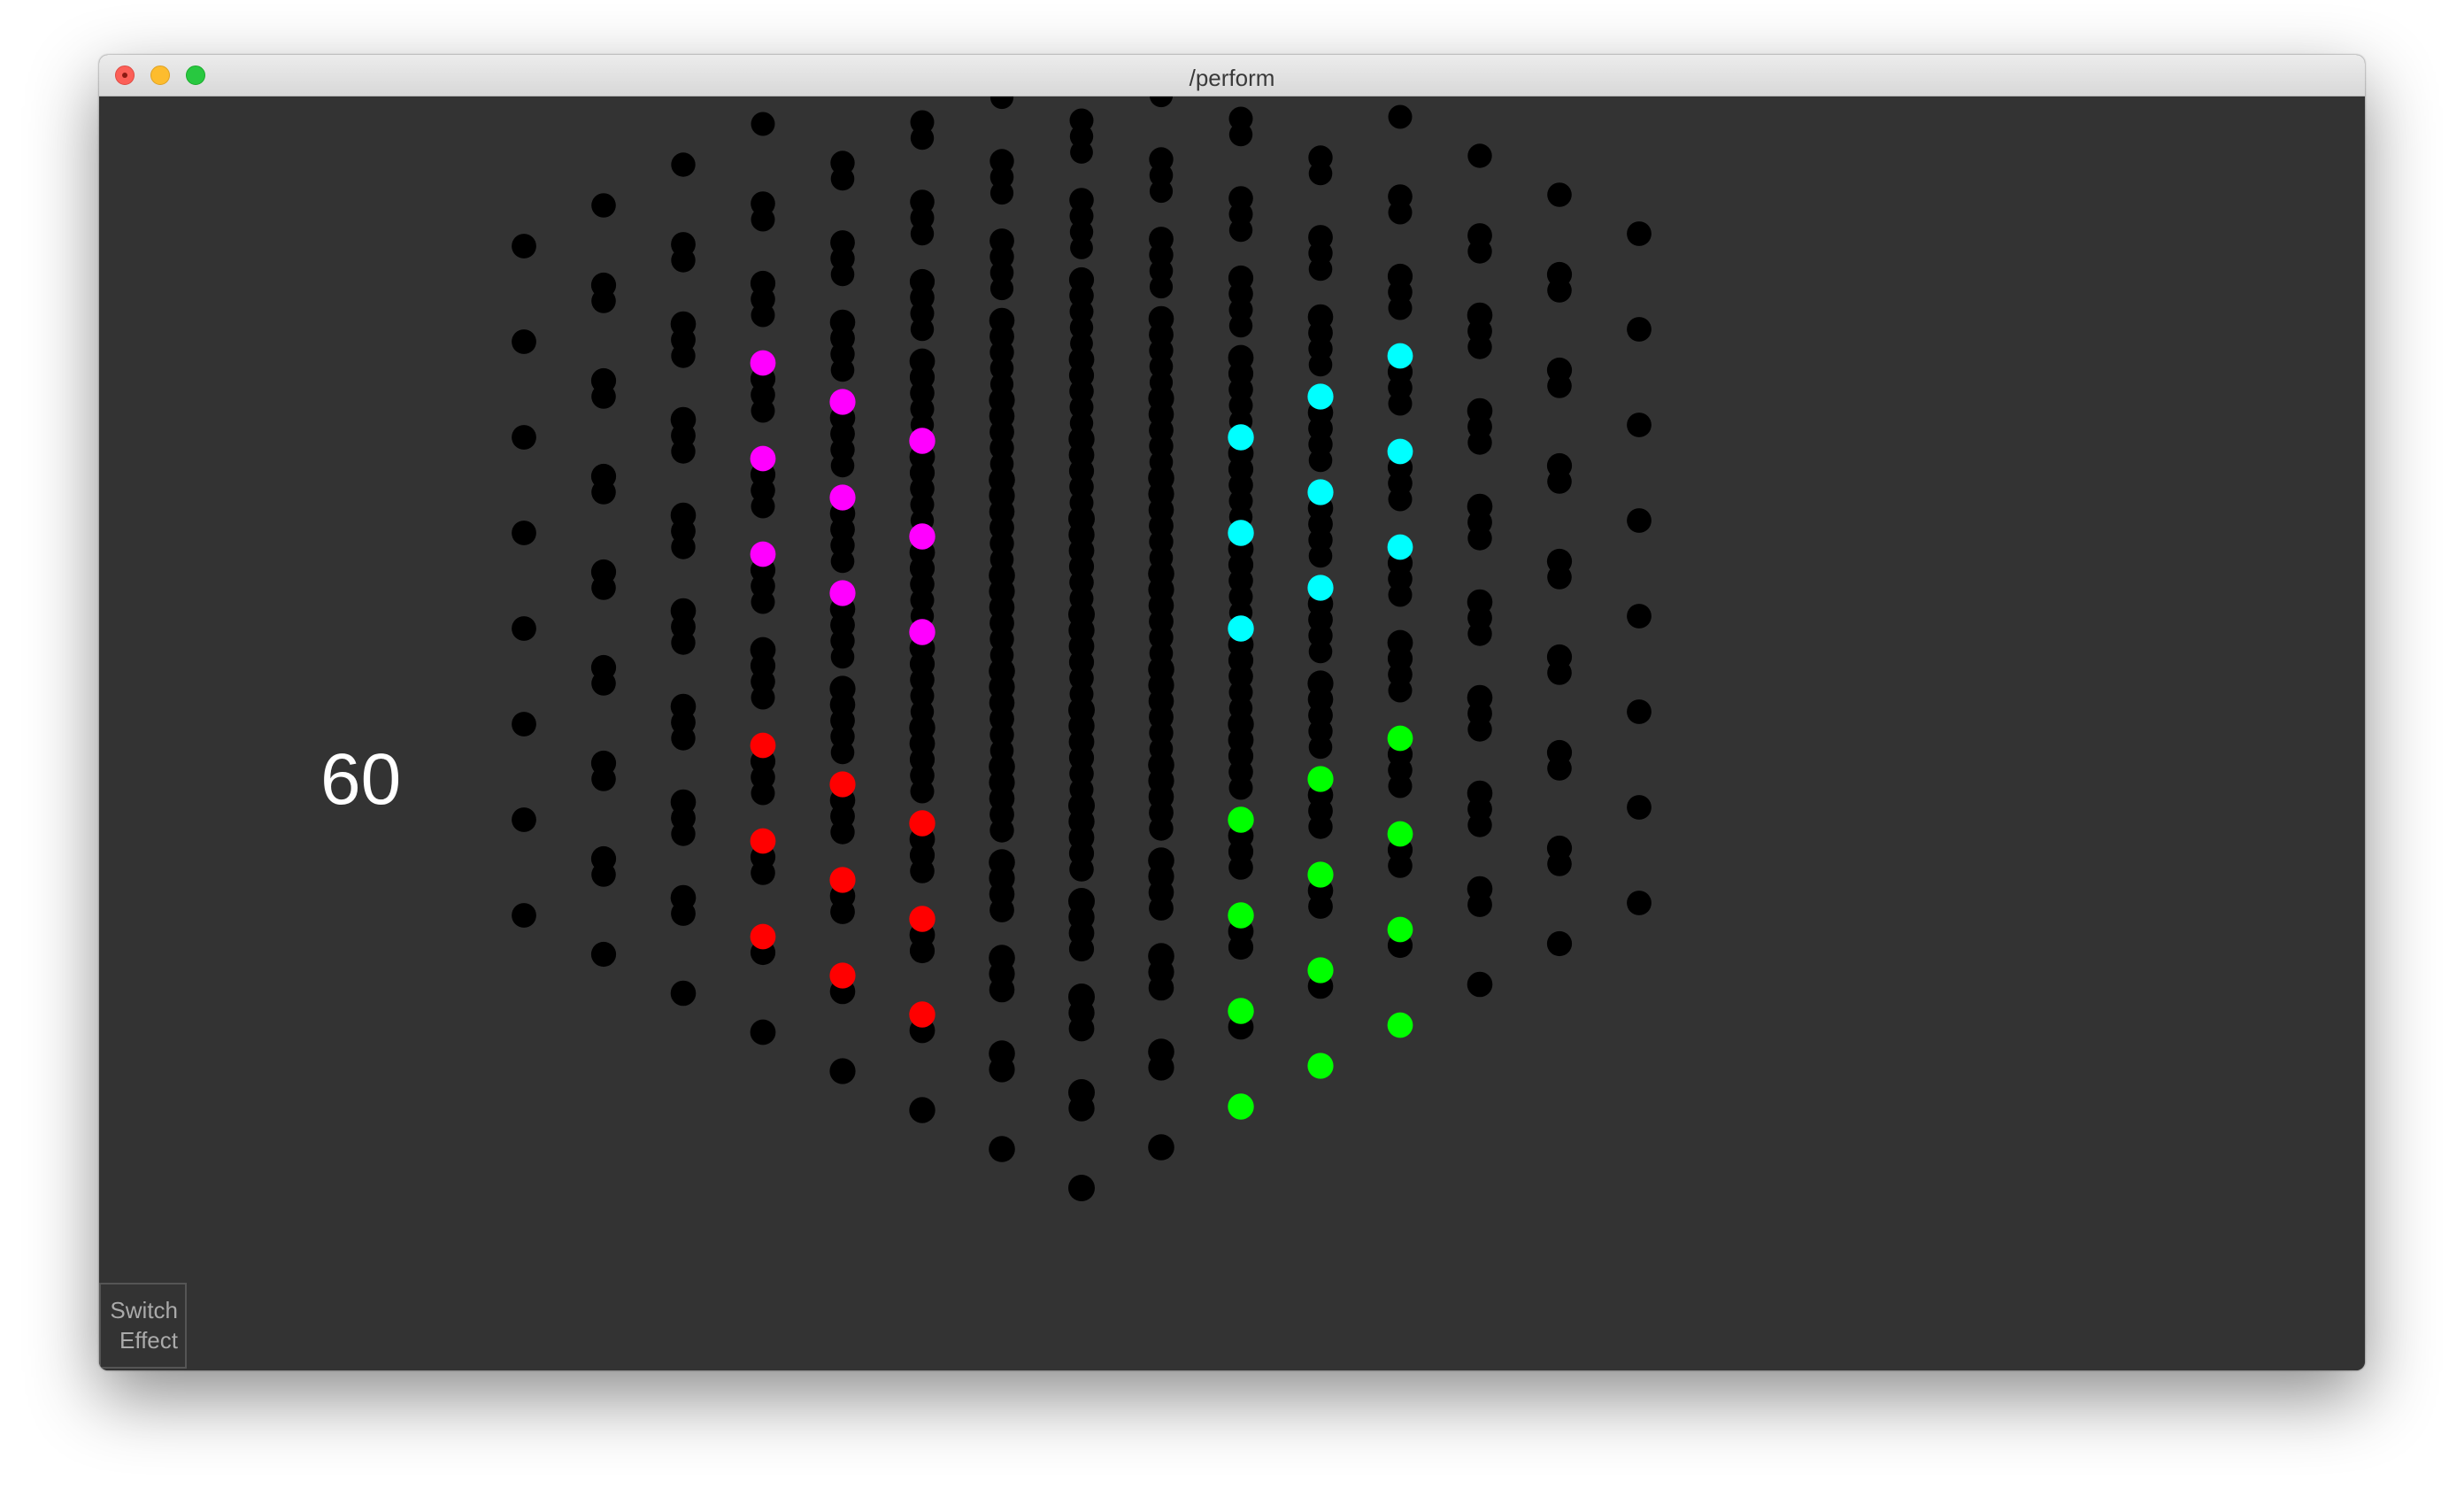 The height and width of the screenshot is (1512, 2464). I want to click on switch-effect-label-line2: Effect, so click(149, 1340).